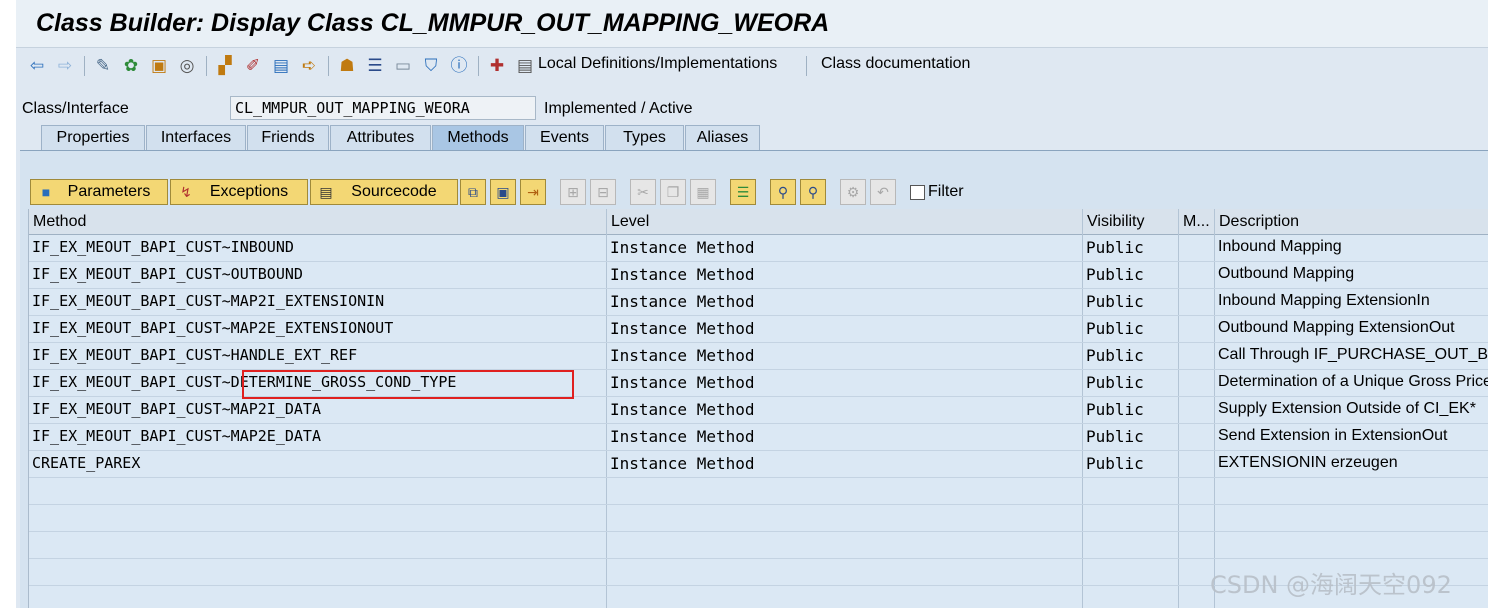 This screenshot has height=608, width=1488. Describe the element at coordinates (603, 192) in the screenshot. I see `delete-row-icon: ⊟` at that location.